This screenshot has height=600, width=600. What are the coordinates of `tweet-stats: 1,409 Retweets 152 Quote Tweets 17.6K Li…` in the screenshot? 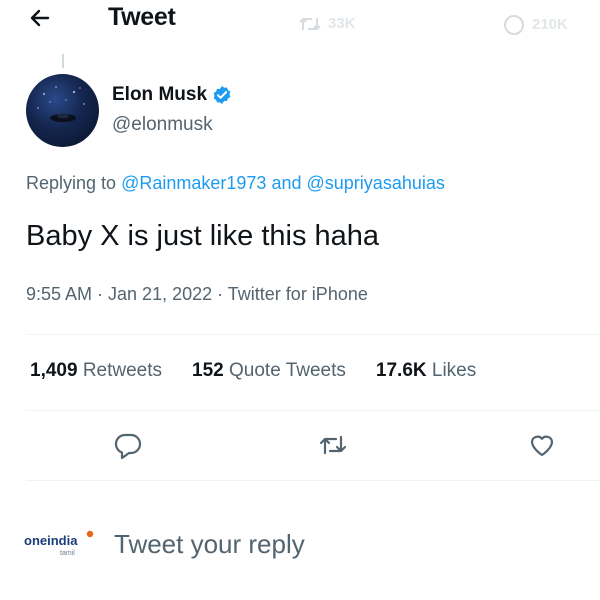 It's located at (268, 371).